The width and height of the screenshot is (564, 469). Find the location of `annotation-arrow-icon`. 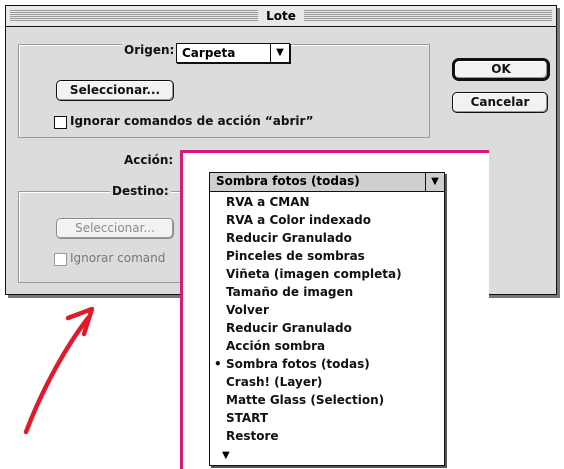

annotation-arrow-icon is located at coordinates (59, 370).